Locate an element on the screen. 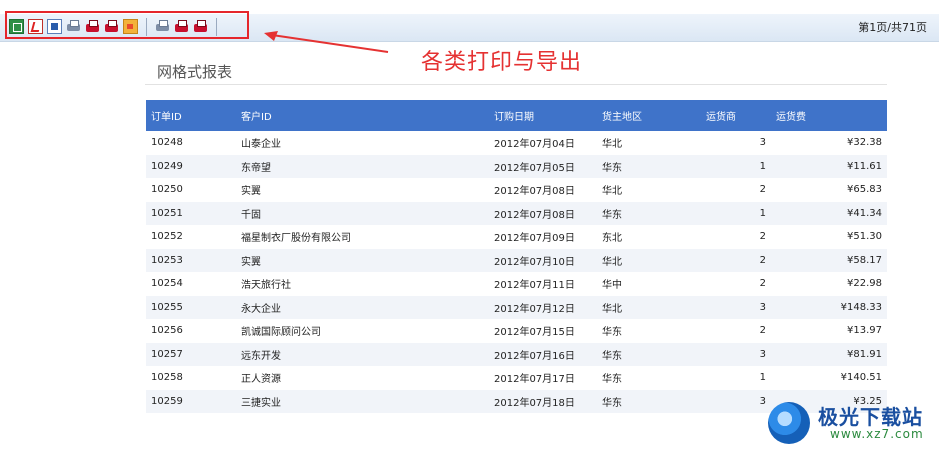 The image size is (939, 451). table-row: 10254 浩天旅行社 2012年07月11日 华中 2 ¥22.98 is located at coordinates (516, 284).